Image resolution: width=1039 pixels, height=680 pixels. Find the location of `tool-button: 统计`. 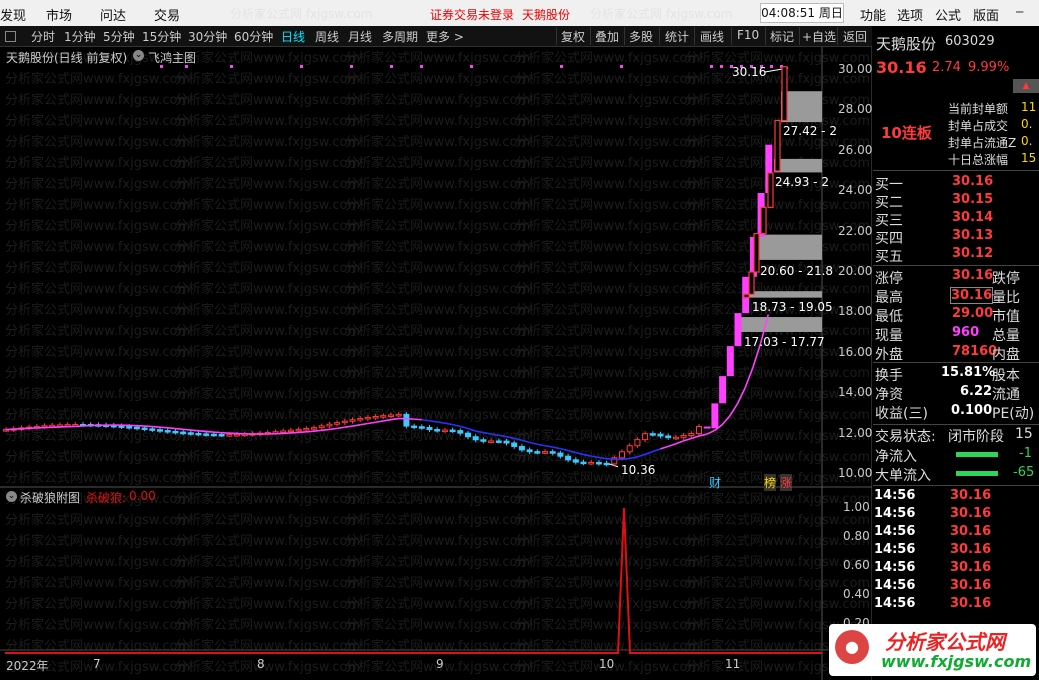

tool-button: 统计 is located at coordinates (677, 36).